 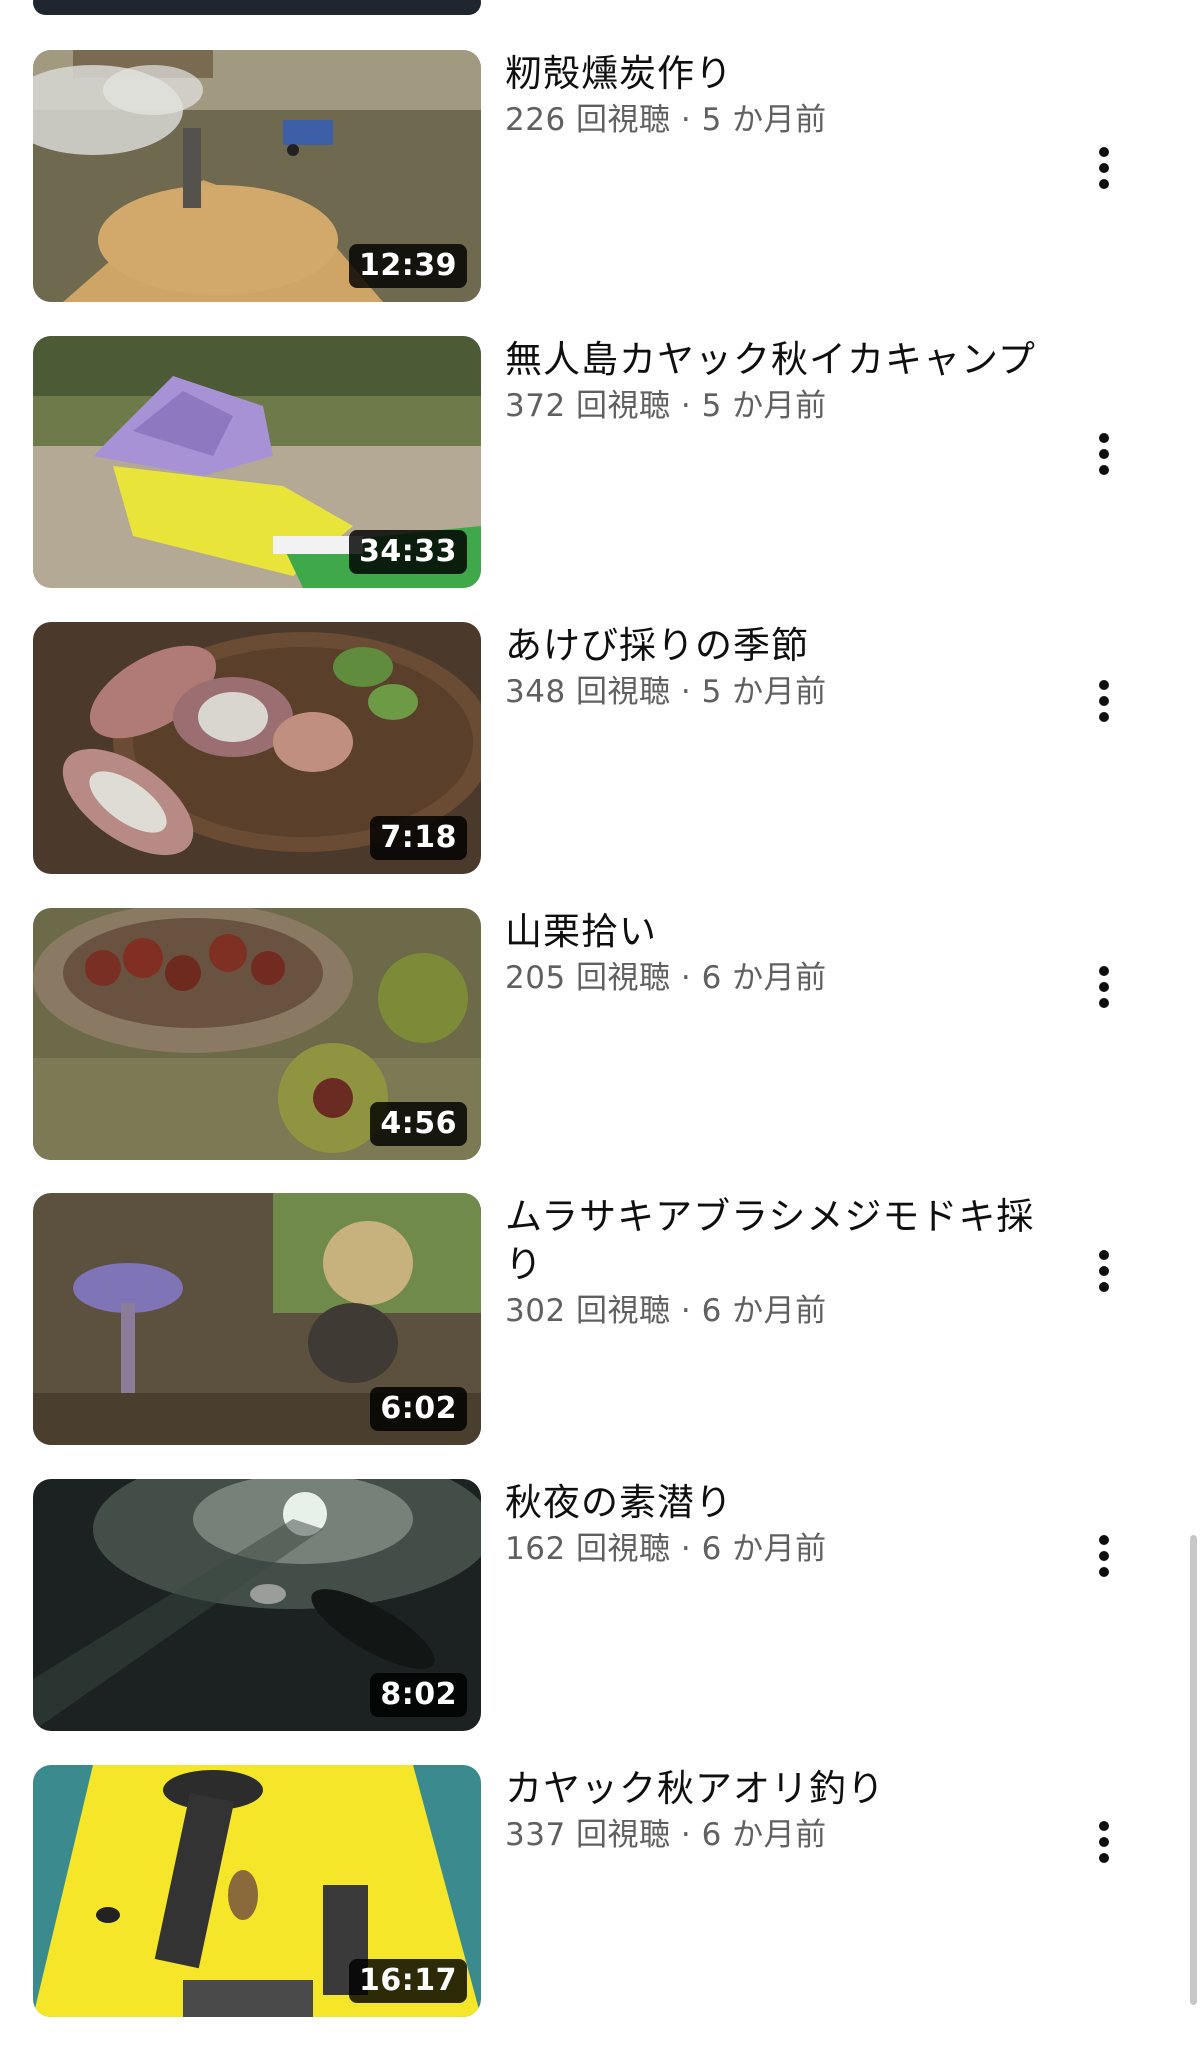 What do you see at coordinates (775, 360) in the screenshot?
I see `video-title: 無人島カヤック秋イカキャンプ` at bounding box center [775, 360].